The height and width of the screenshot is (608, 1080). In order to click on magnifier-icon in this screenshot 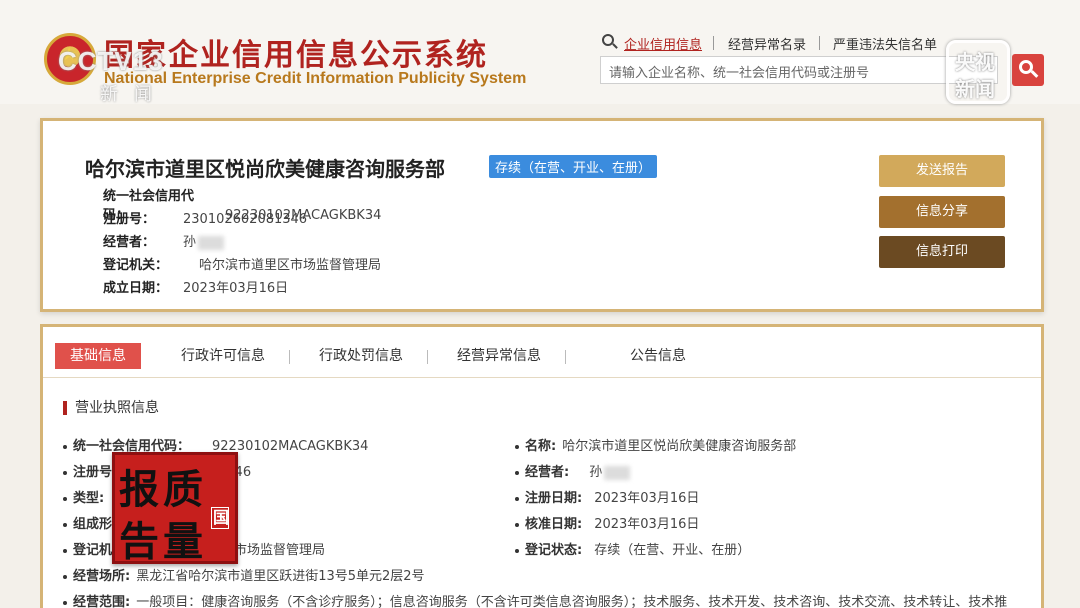, I will do `click(1026, 67)`.